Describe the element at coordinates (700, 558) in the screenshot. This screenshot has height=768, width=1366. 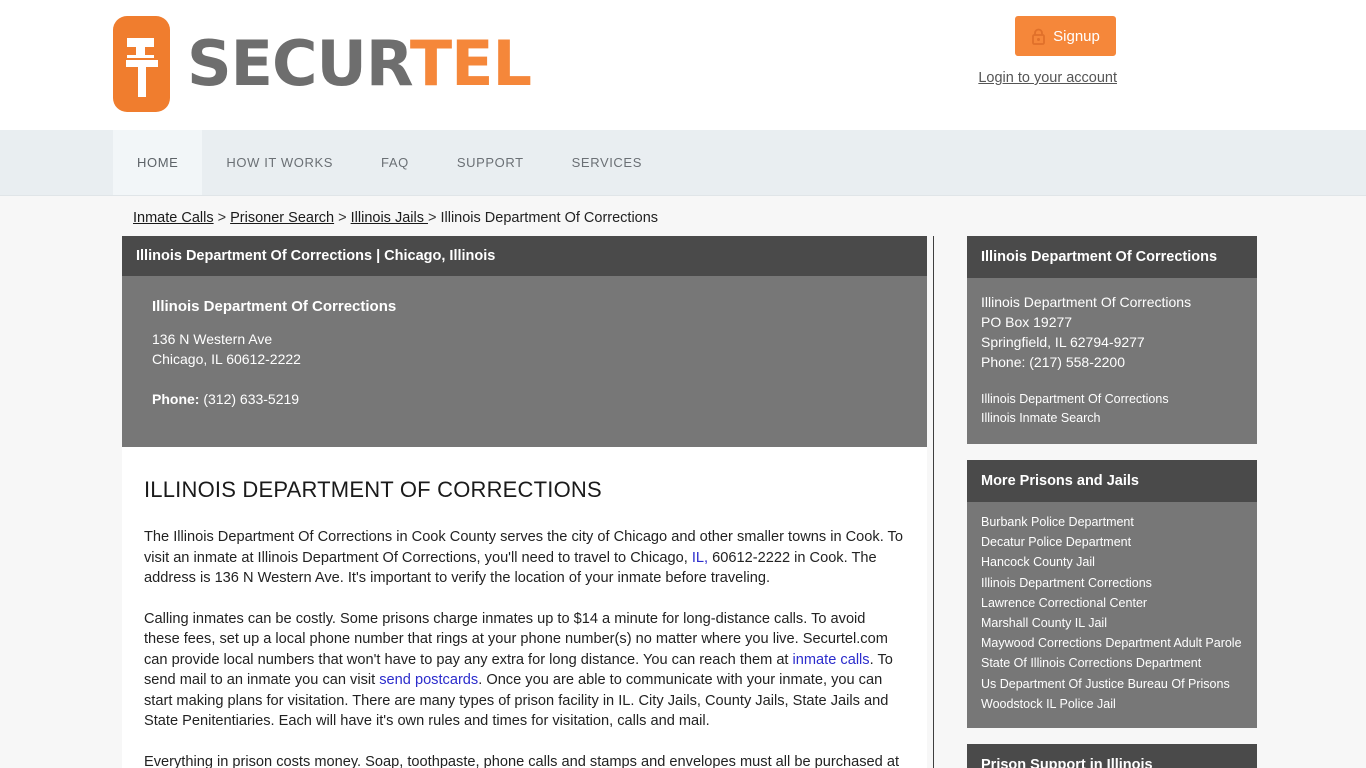
I see `link-il: IL,` at that location.